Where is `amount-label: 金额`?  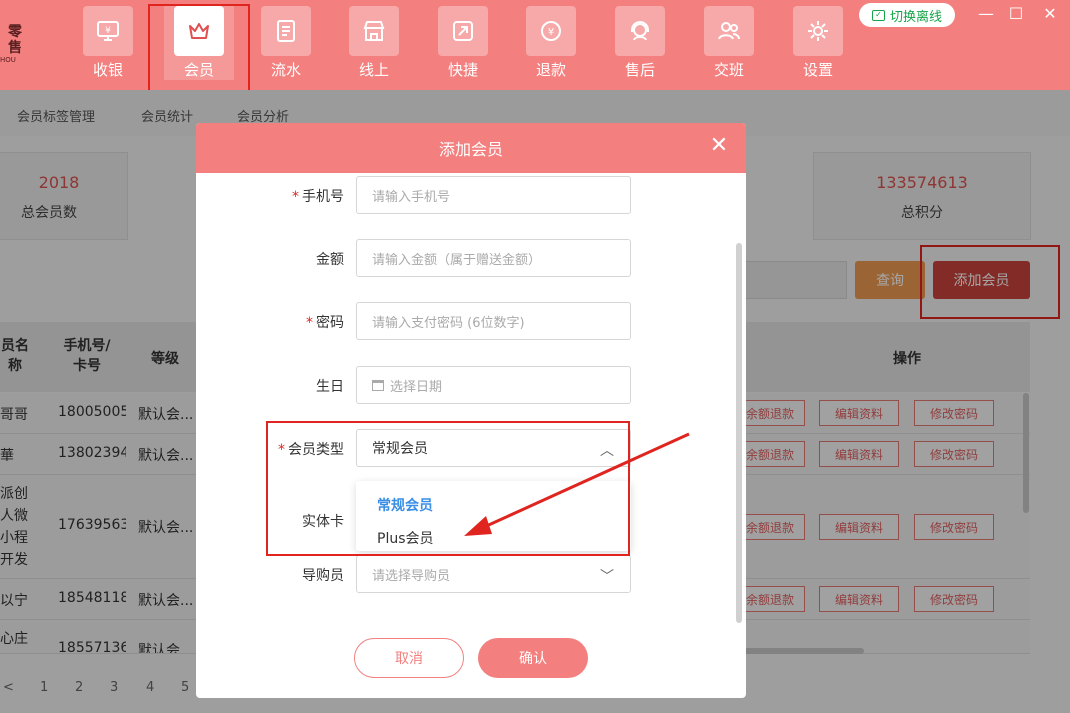 amount-label: 金额 is located at coordinates (330, 260).